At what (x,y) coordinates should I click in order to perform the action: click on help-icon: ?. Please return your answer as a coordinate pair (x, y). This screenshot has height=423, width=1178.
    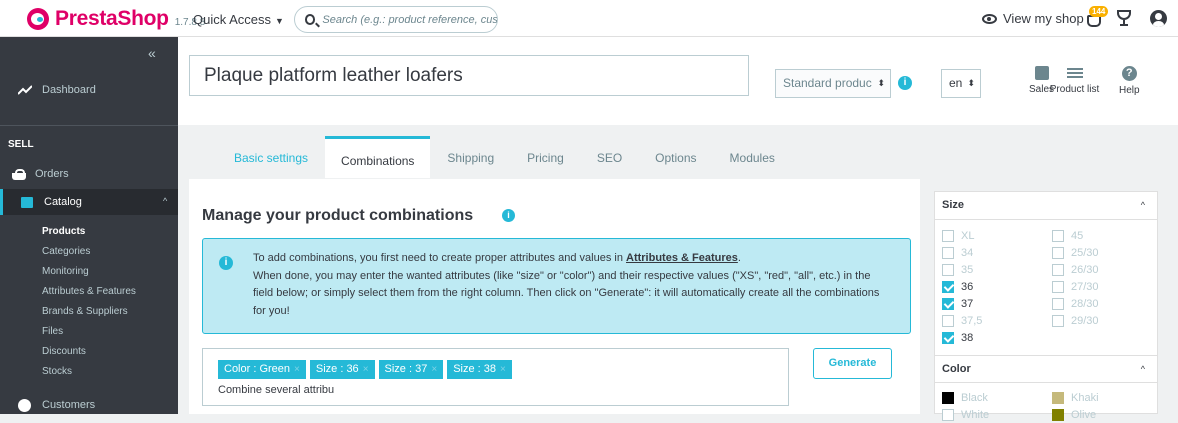
    Looking at the image, I should click on (1129, 73).